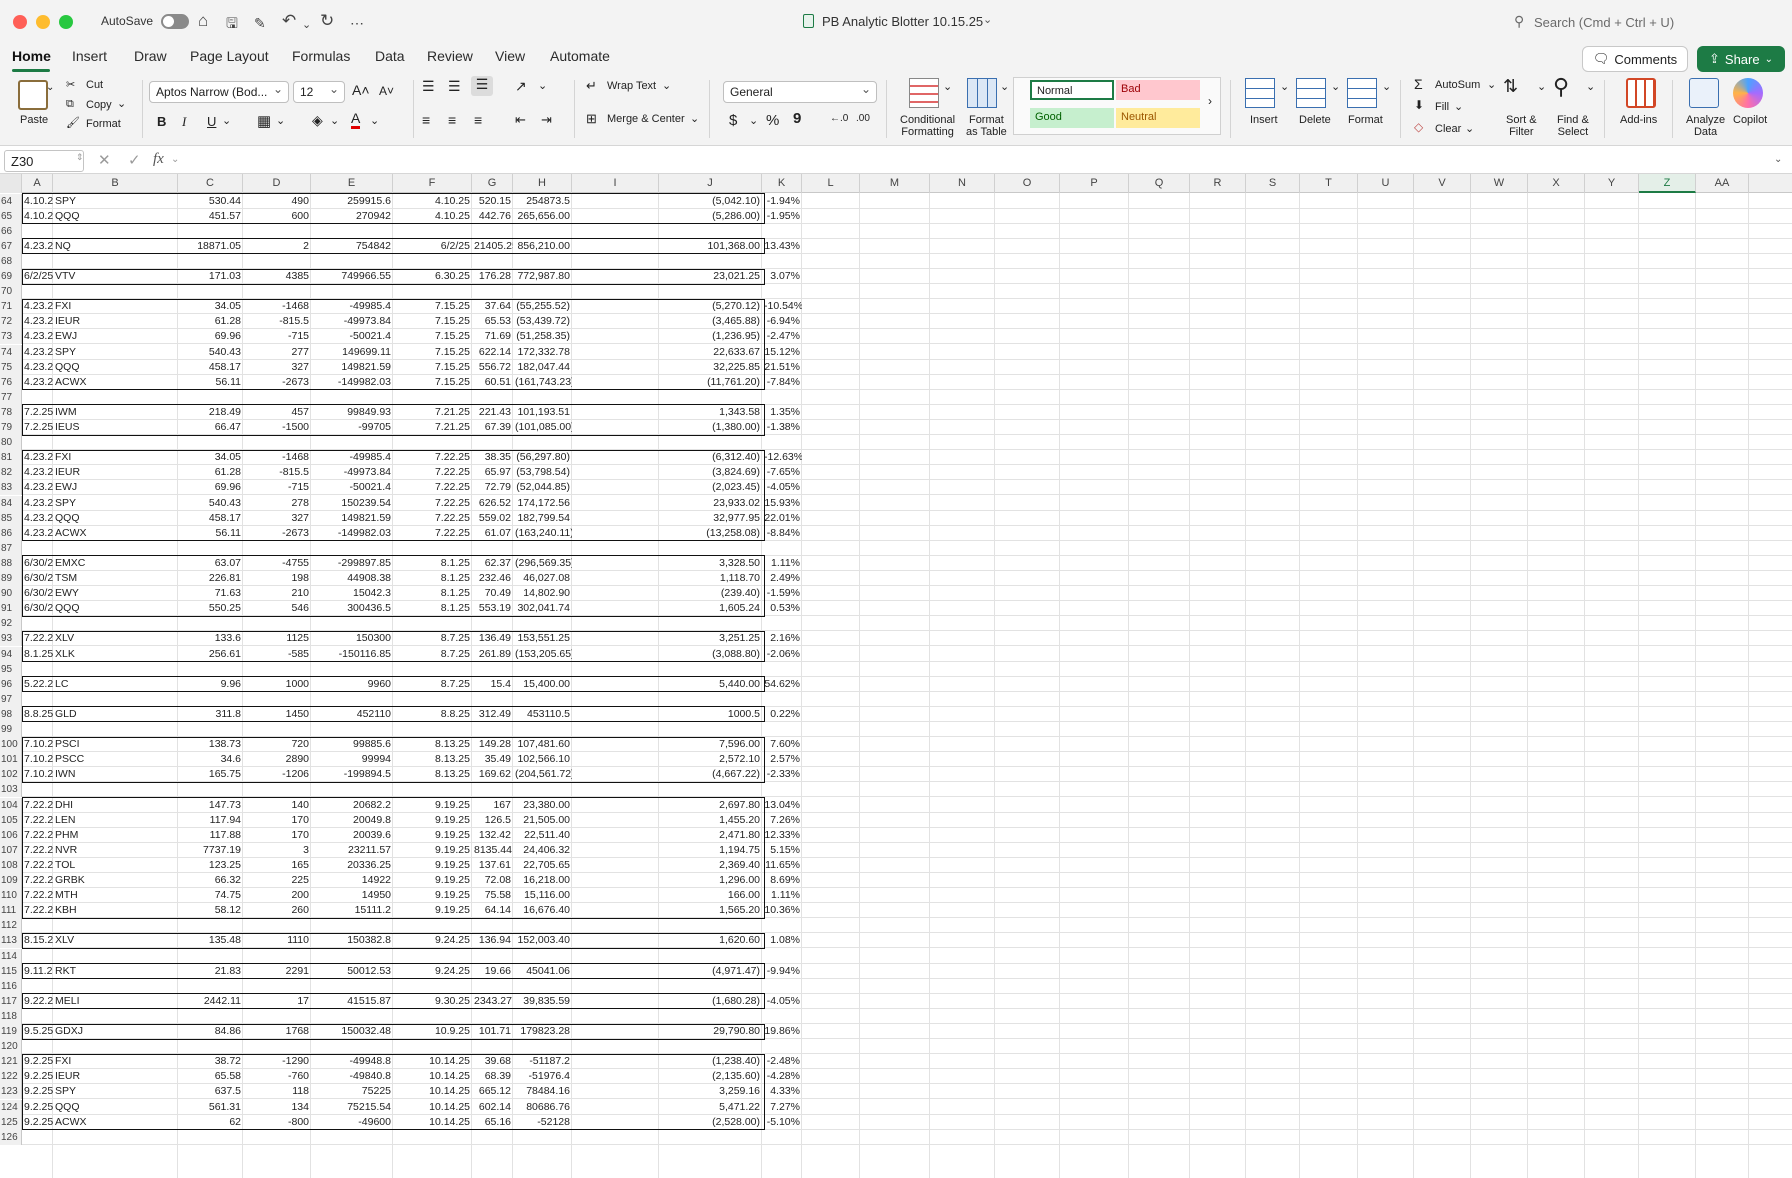 The image size is (1792, 1178). Describe the element at coordinates (11, 216) in the screenshot. I see `row-header: 65` at that location.